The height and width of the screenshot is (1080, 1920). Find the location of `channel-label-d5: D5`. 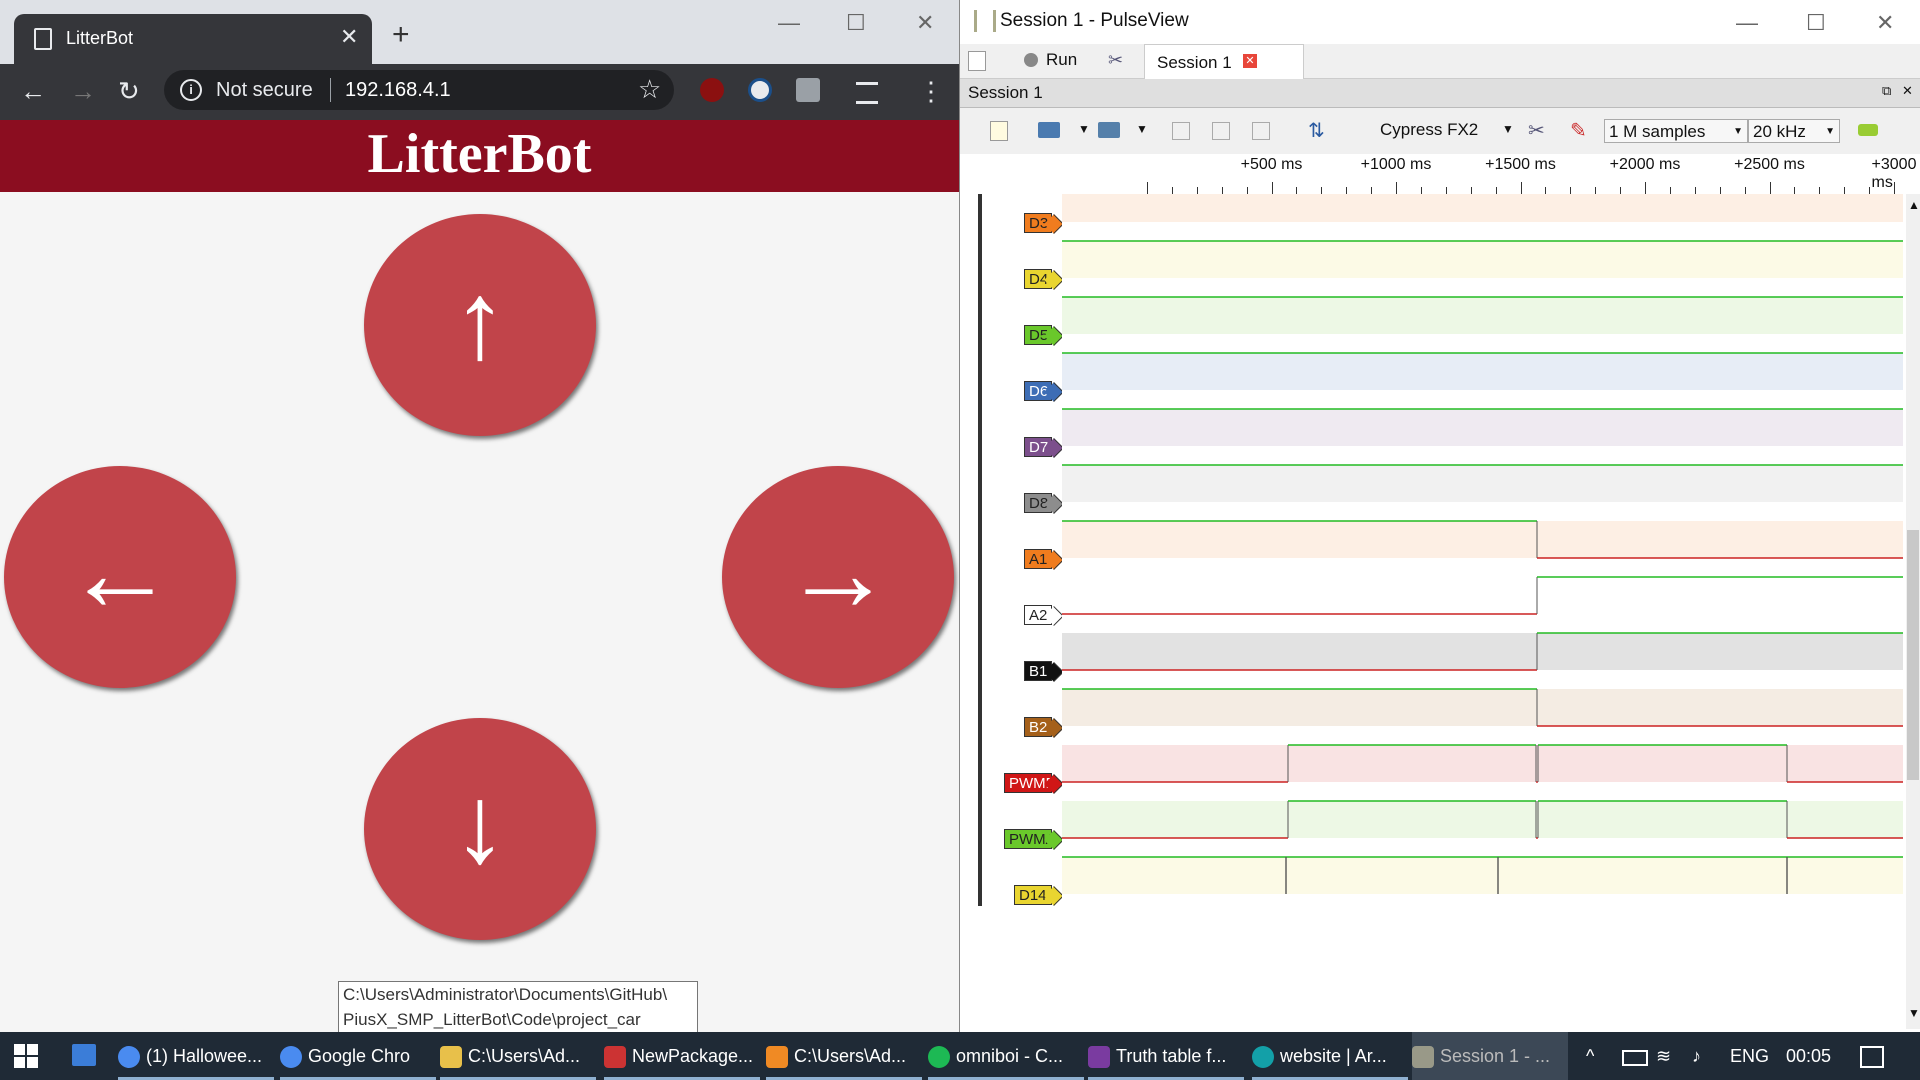

channel-label-d5: D5 is located at coordinates (1038, 335).